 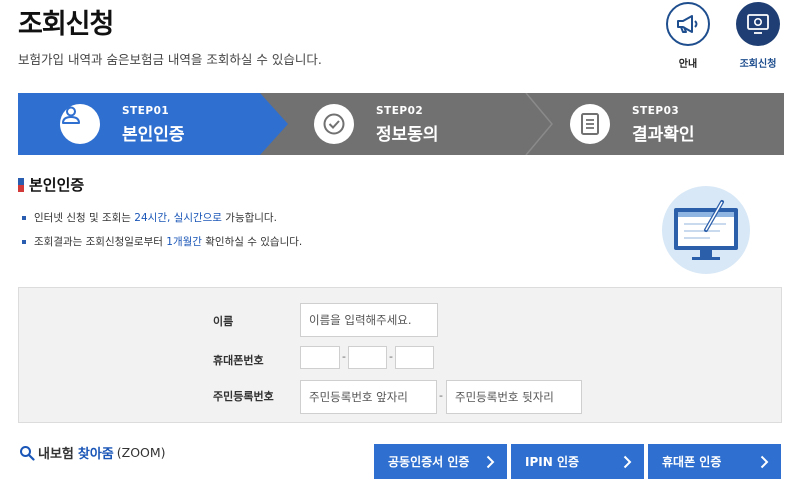 What do you see at coordinates (692, 462) in the screenshot?
I see `phone-auth-label: 휴대폰 인증` at bounding box center [692, 462].